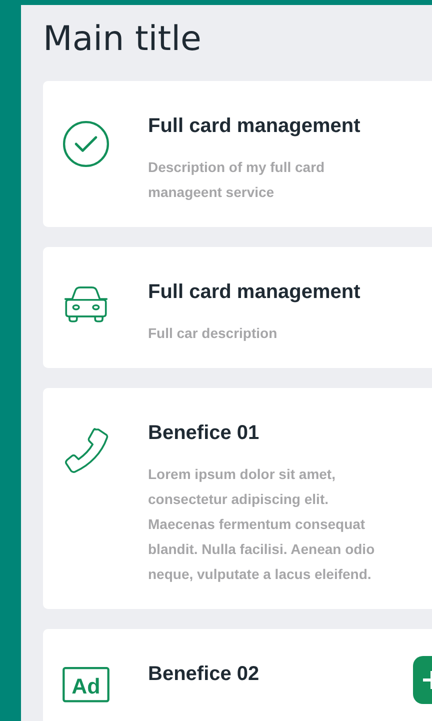 This screenshot has width=432, height=721. I want to click on card-description: Full car description, so click(213, 333).